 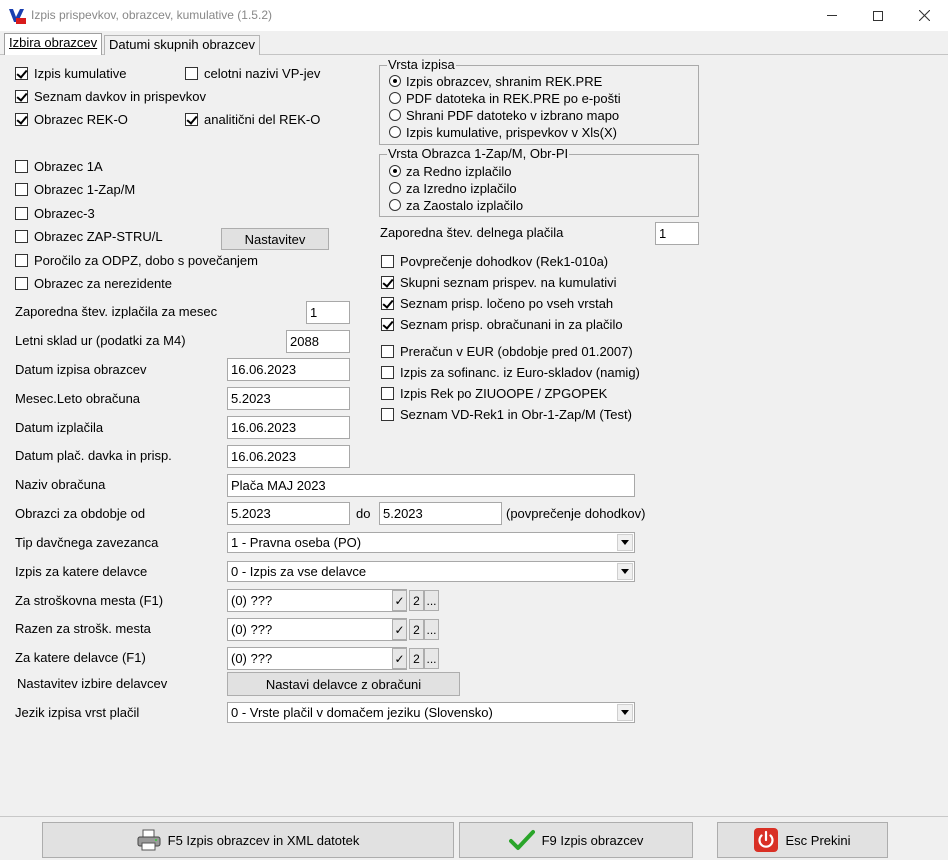 I want to click on zaporedna-delnega-input: 1, so click(x=677, y=233).